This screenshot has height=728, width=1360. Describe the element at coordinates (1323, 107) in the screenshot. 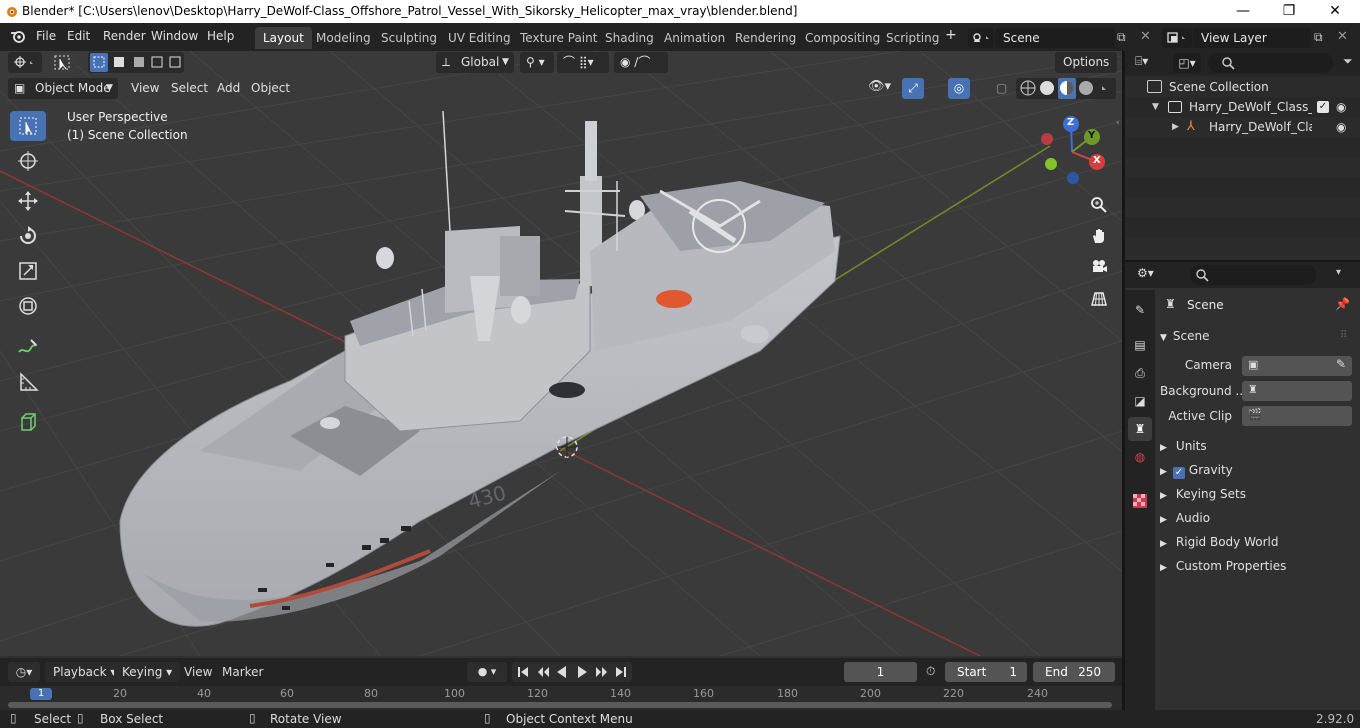

I see `collection-checkbox: ✓` at that location.